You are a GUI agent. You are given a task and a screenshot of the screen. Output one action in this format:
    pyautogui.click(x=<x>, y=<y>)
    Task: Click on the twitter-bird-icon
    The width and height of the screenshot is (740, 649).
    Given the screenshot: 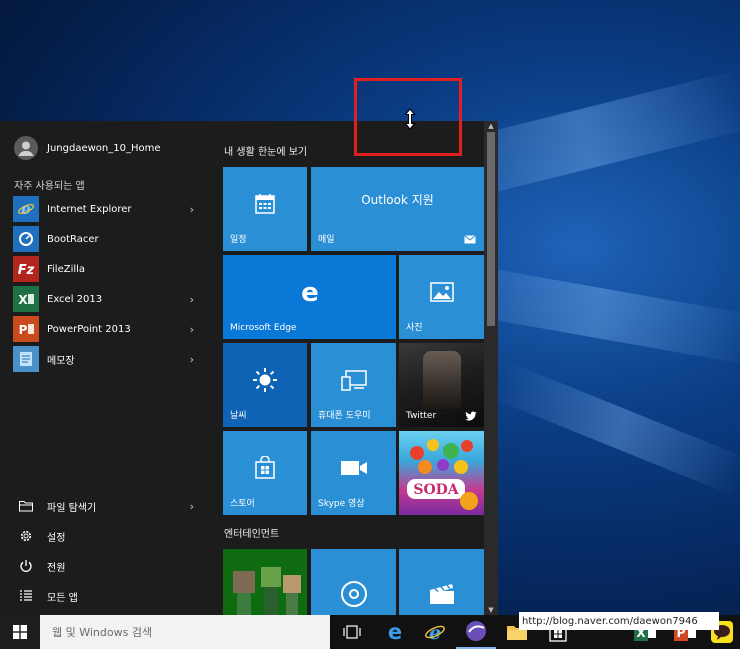 What is the action you would take?
    pyautogui.click(x=471, y=416)
    